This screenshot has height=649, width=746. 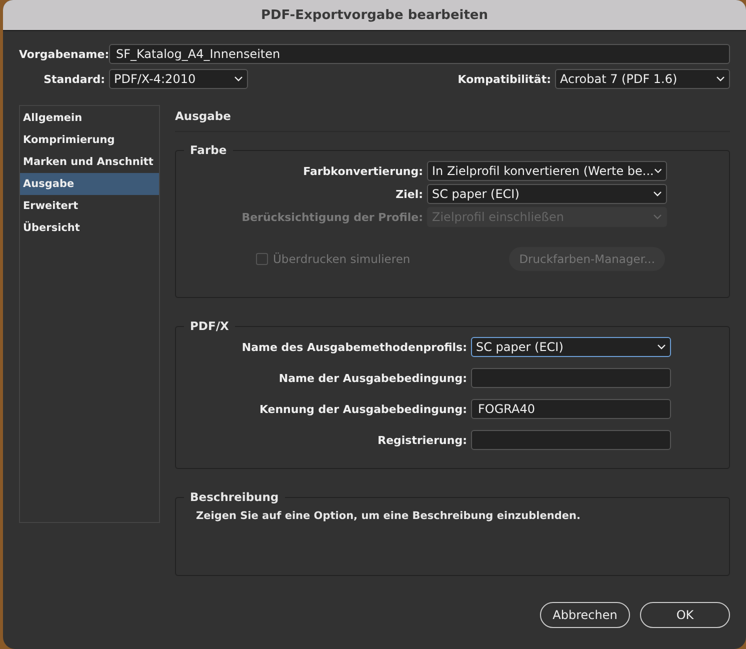 I want to click on description-text: Zeigen Sie auf eine Option, um eine Beschreibung einzublenden., so click(x=389, y=516).